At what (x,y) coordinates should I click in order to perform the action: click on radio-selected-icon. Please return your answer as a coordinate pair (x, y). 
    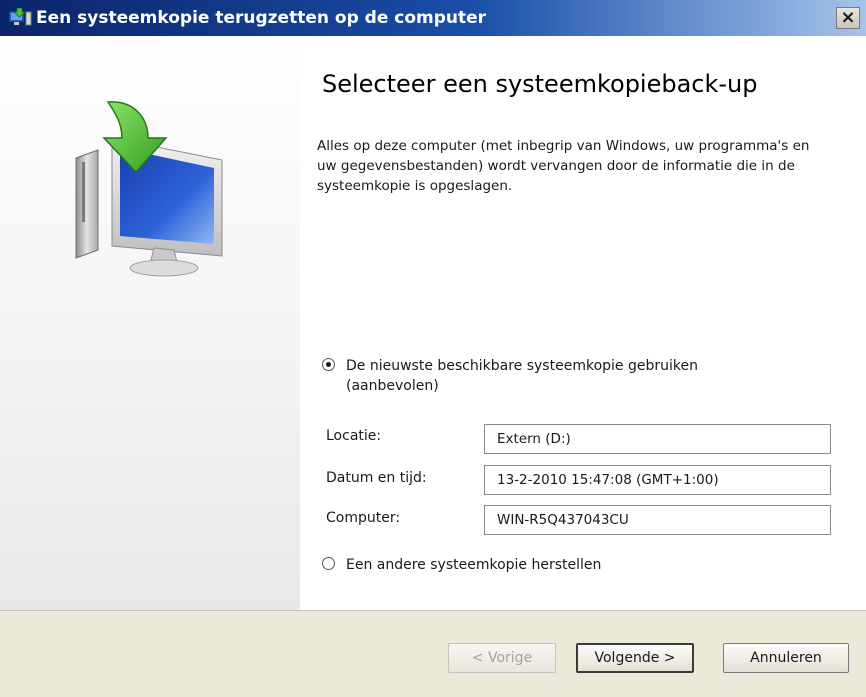
    Looking at the image, I should click on (328, 364).